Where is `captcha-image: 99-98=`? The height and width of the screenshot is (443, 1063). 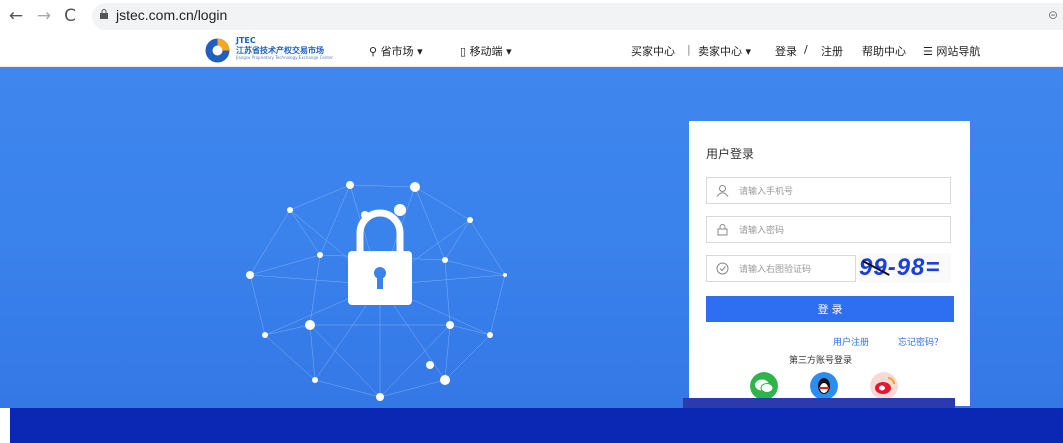
captcha-image: 99-98= is located at coordinates (905, 268).